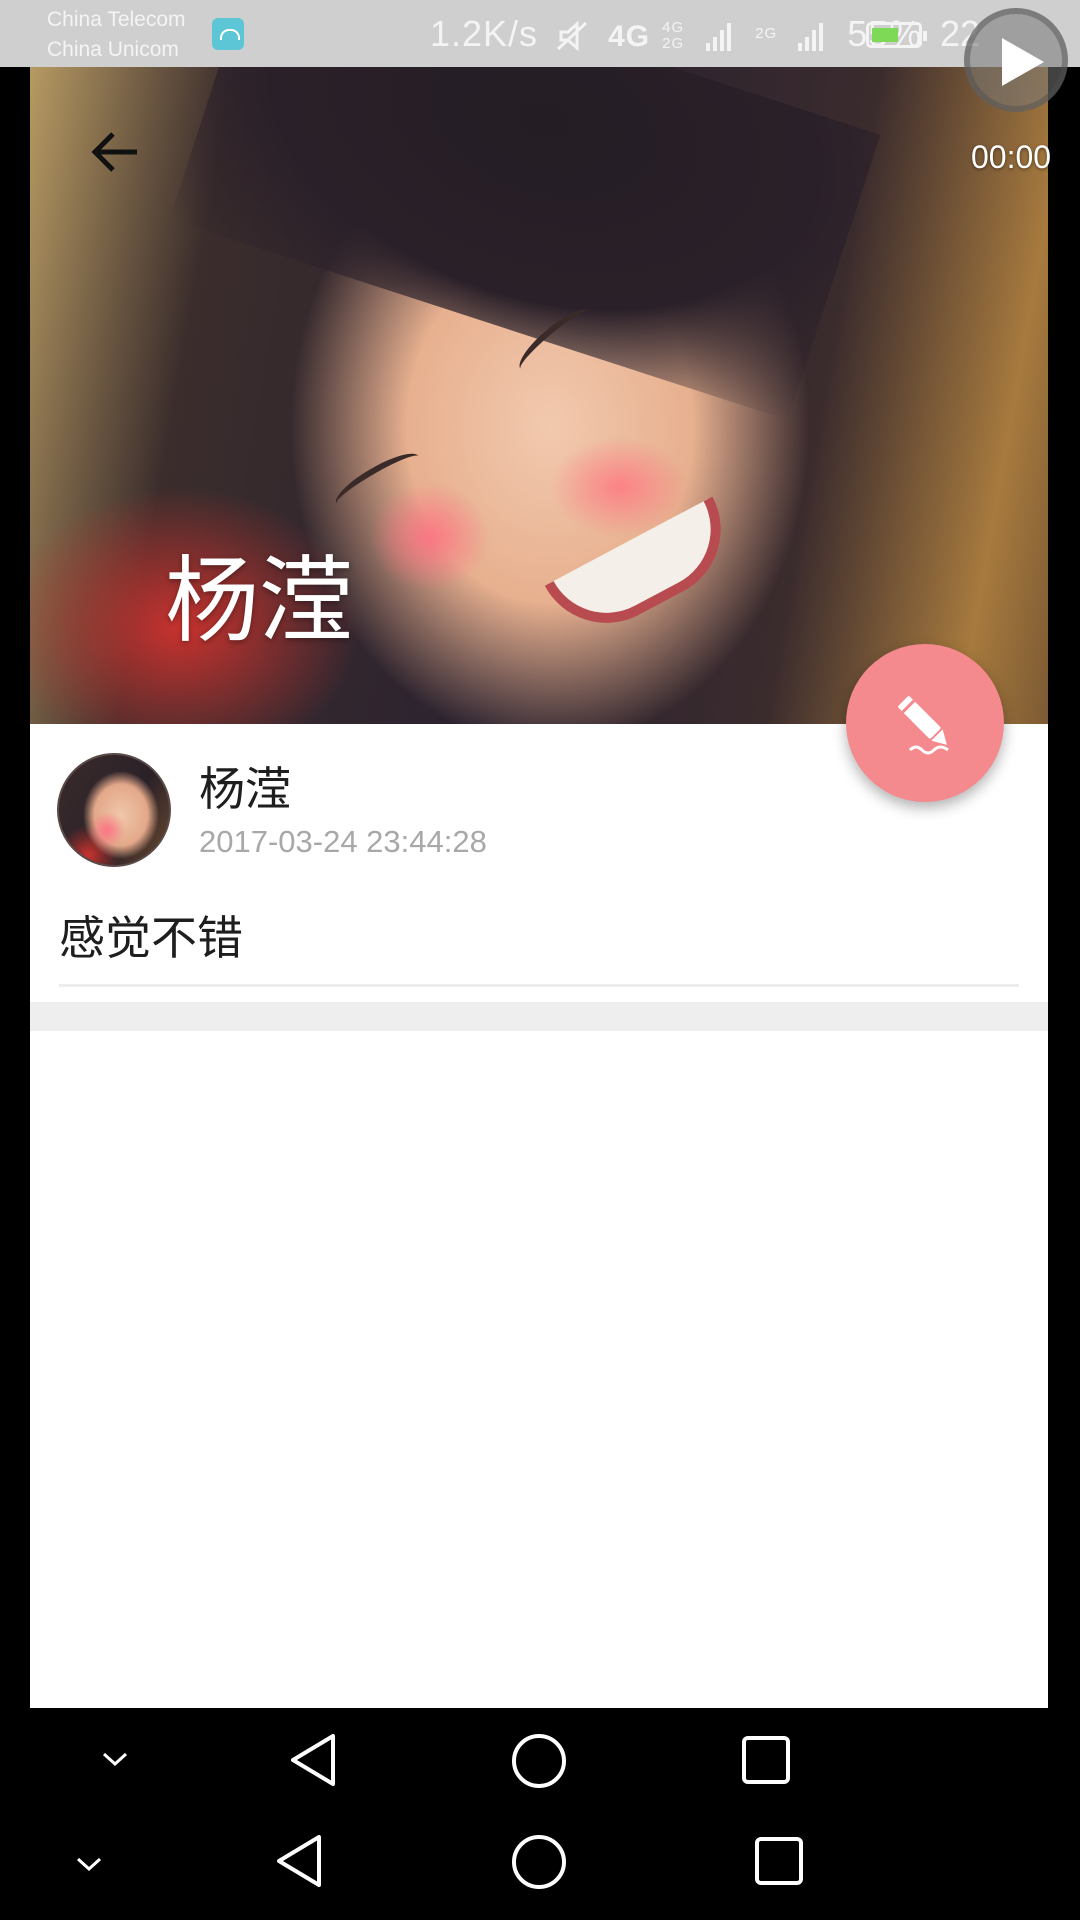 This screenshot has width=1080, height=1920. Describe the element at coordinates (572, 36) in the screenshot. I see `mute-icon` at that location.